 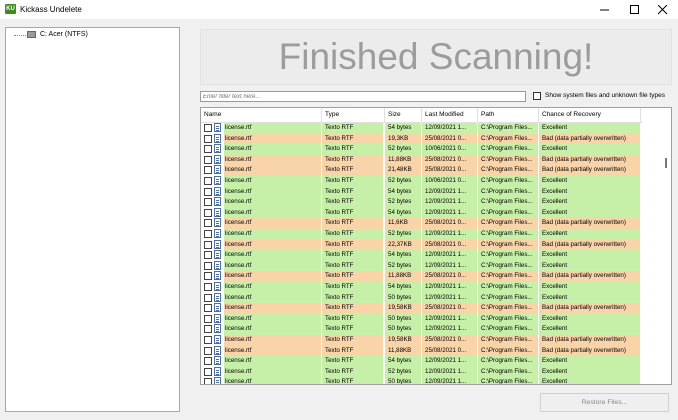 What do you see at coordinates (403, 115) in the screenshot?
I see `column-header-size: Size` at bounding box center [403, 115].